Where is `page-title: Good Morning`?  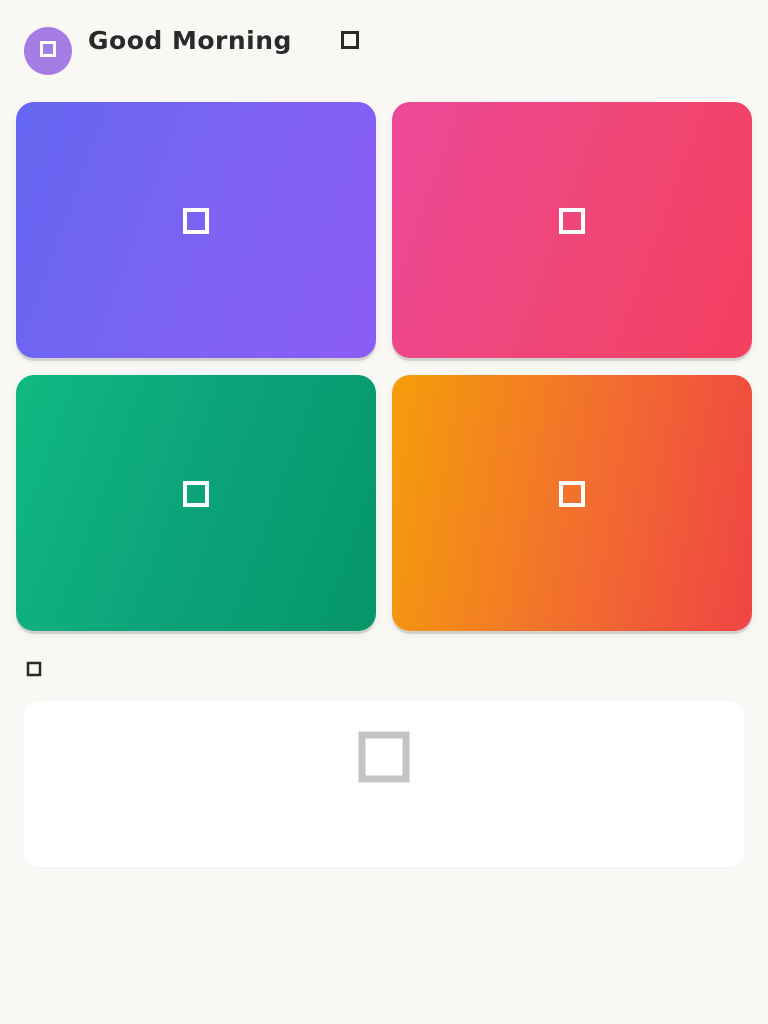 page-title: Good Morning is located at coordinates (190, 40).